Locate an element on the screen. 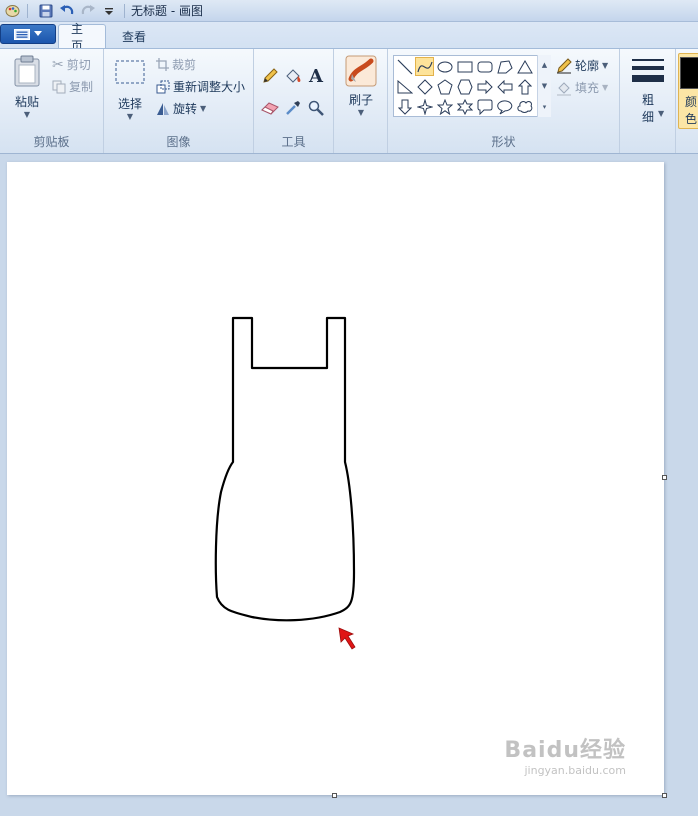 The width and height of the screenshot is (698, 816). up-arrow-shape-icon is located at coordinates (524, 86).